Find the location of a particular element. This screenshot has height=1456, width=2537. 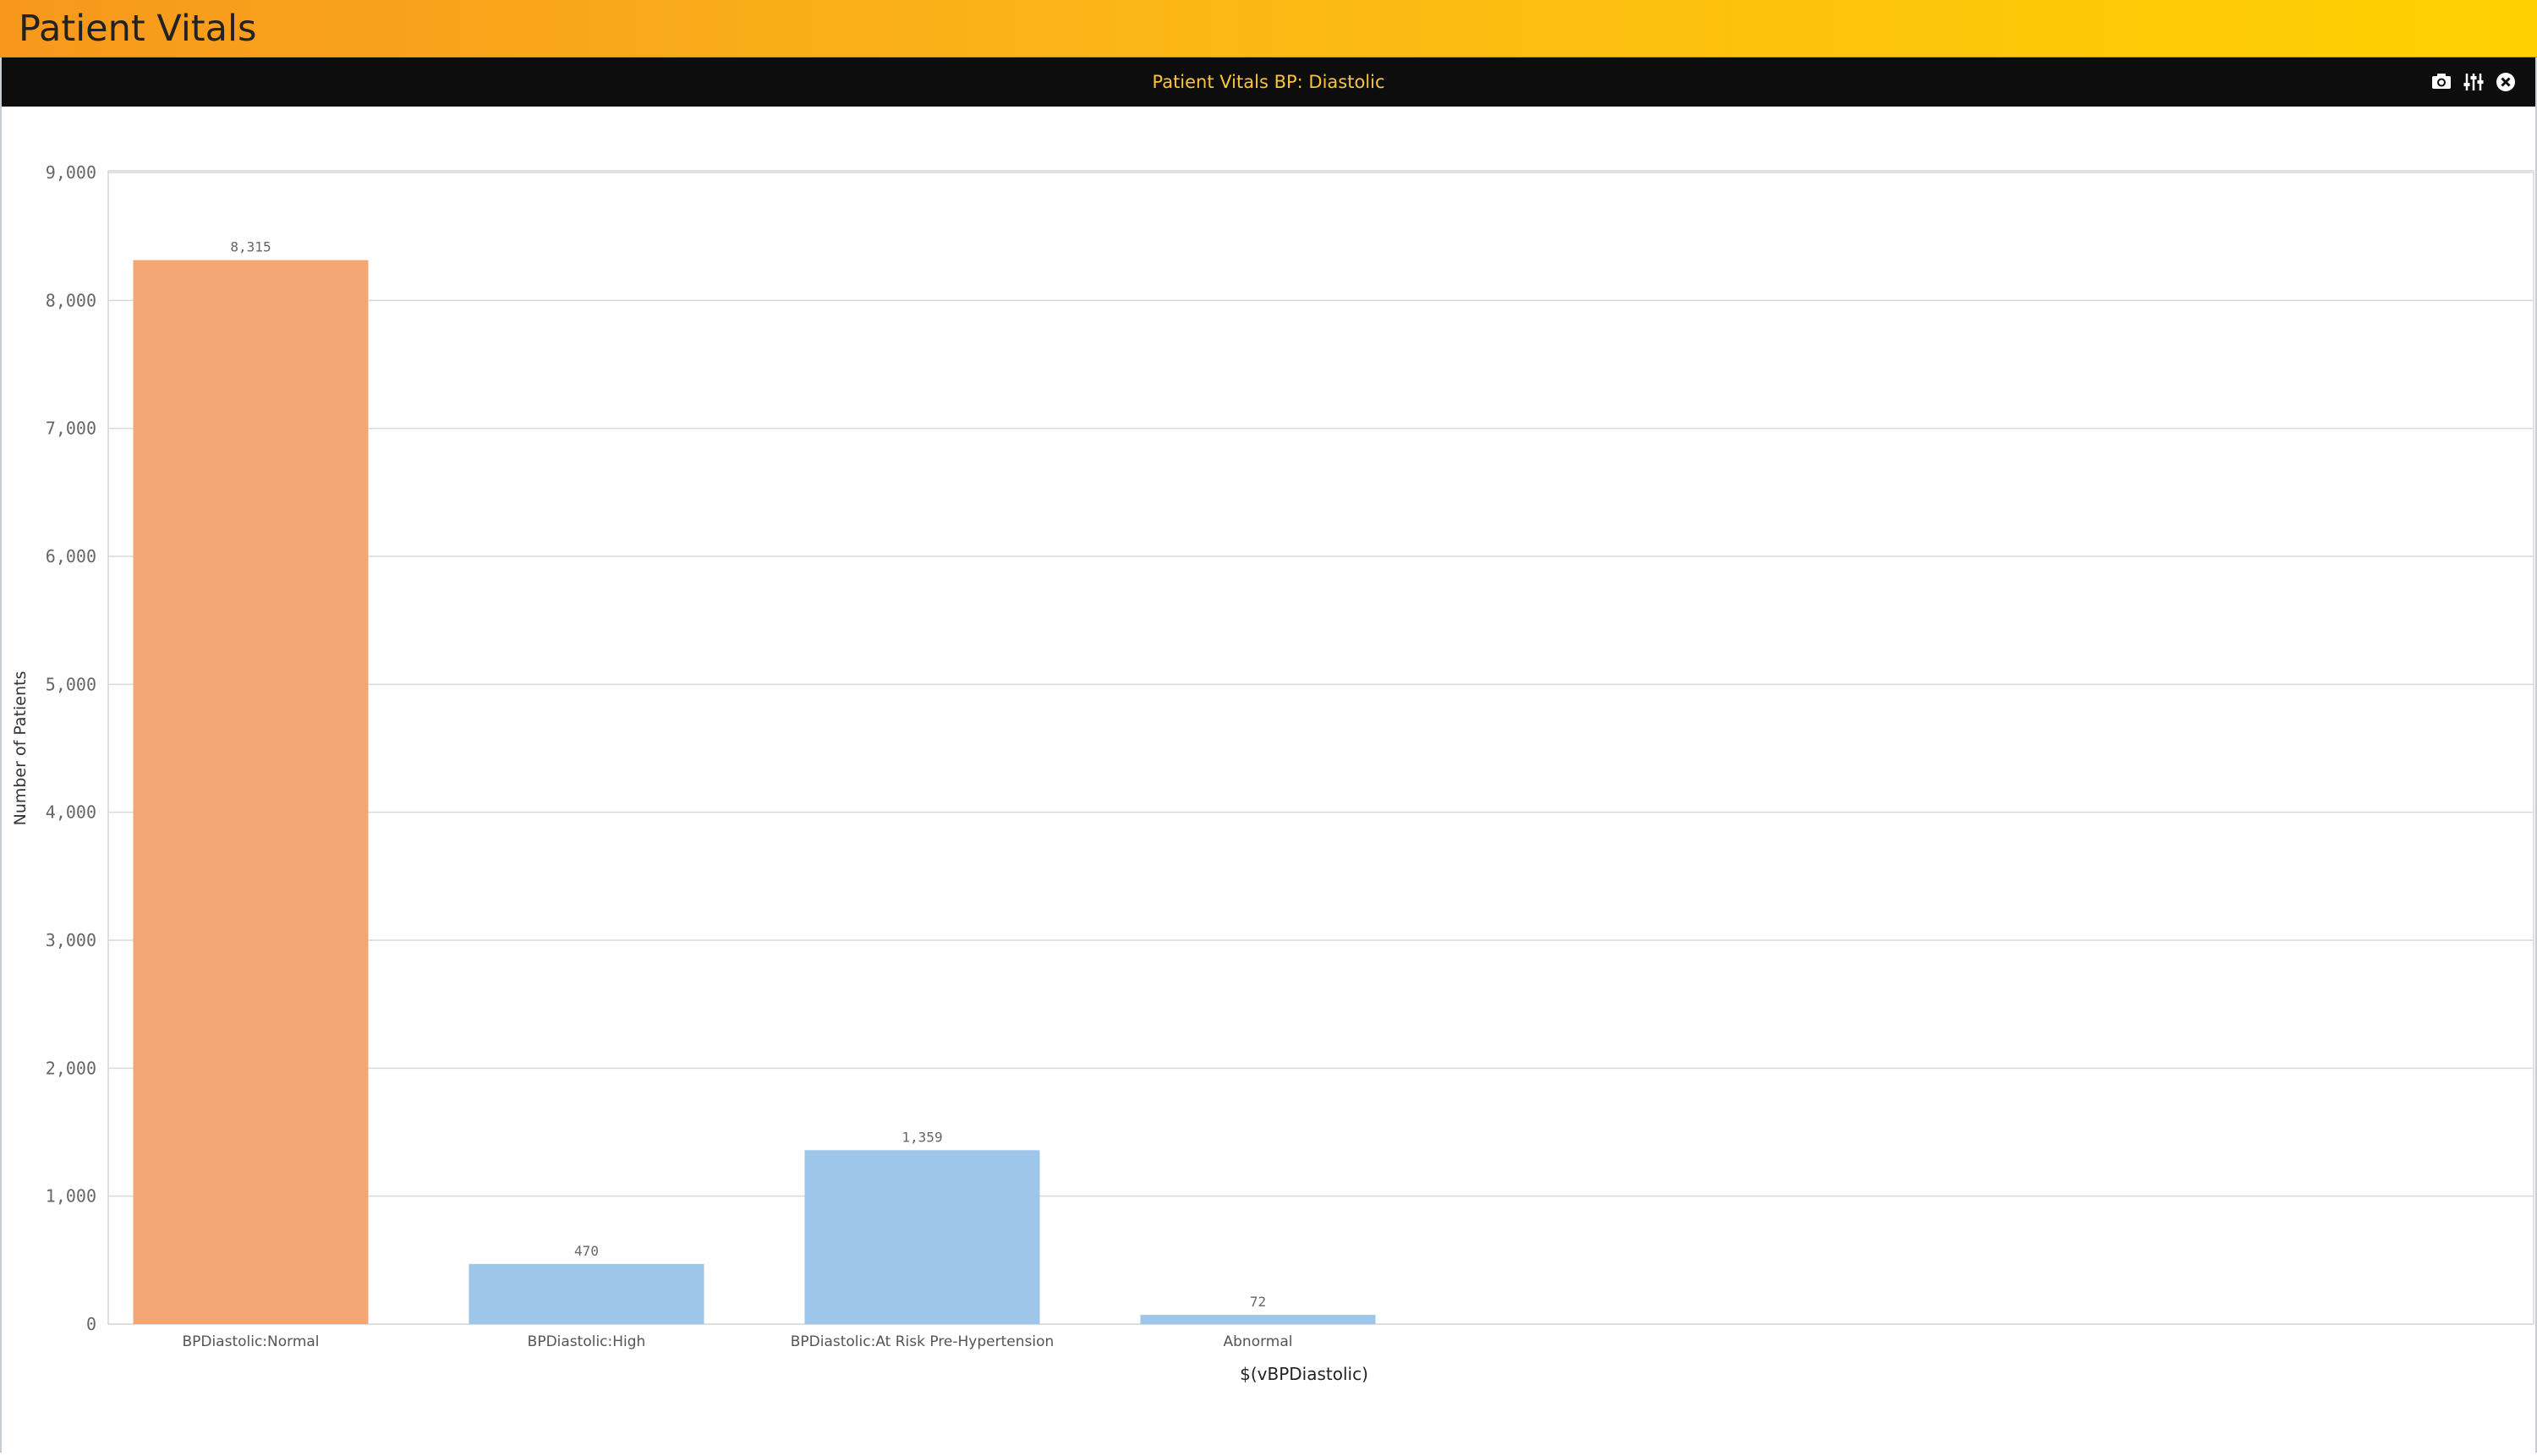

y-tick-label: 8,000 is located at coordinates (71, 300).